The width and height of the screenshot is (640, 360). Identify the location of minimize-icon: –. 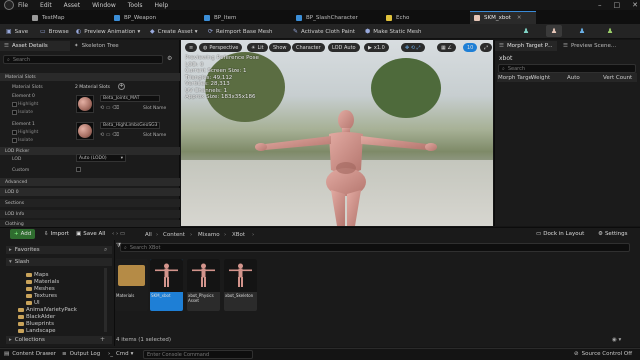
(600, 5).